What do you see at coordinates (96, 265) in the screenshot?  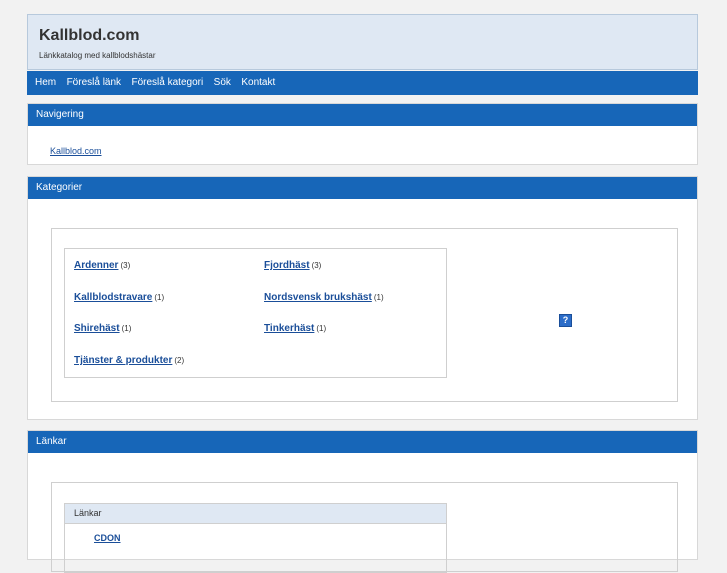 I see `category-link-ardenner: Ardenner` at bounding box center [96, 265].